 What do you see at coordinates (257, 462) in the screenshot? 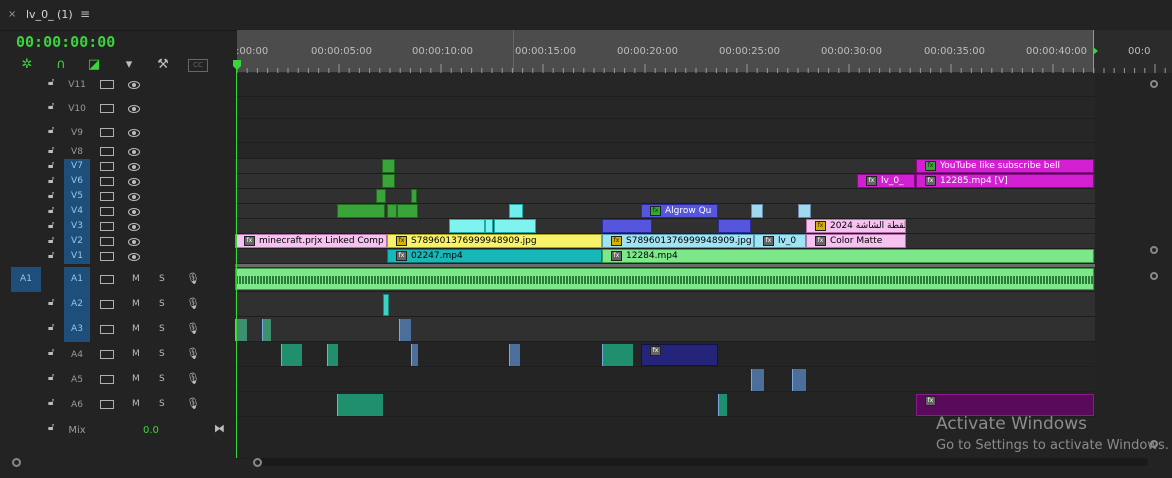
I see `zoom-handle-right` at bounding box center [257, 462].